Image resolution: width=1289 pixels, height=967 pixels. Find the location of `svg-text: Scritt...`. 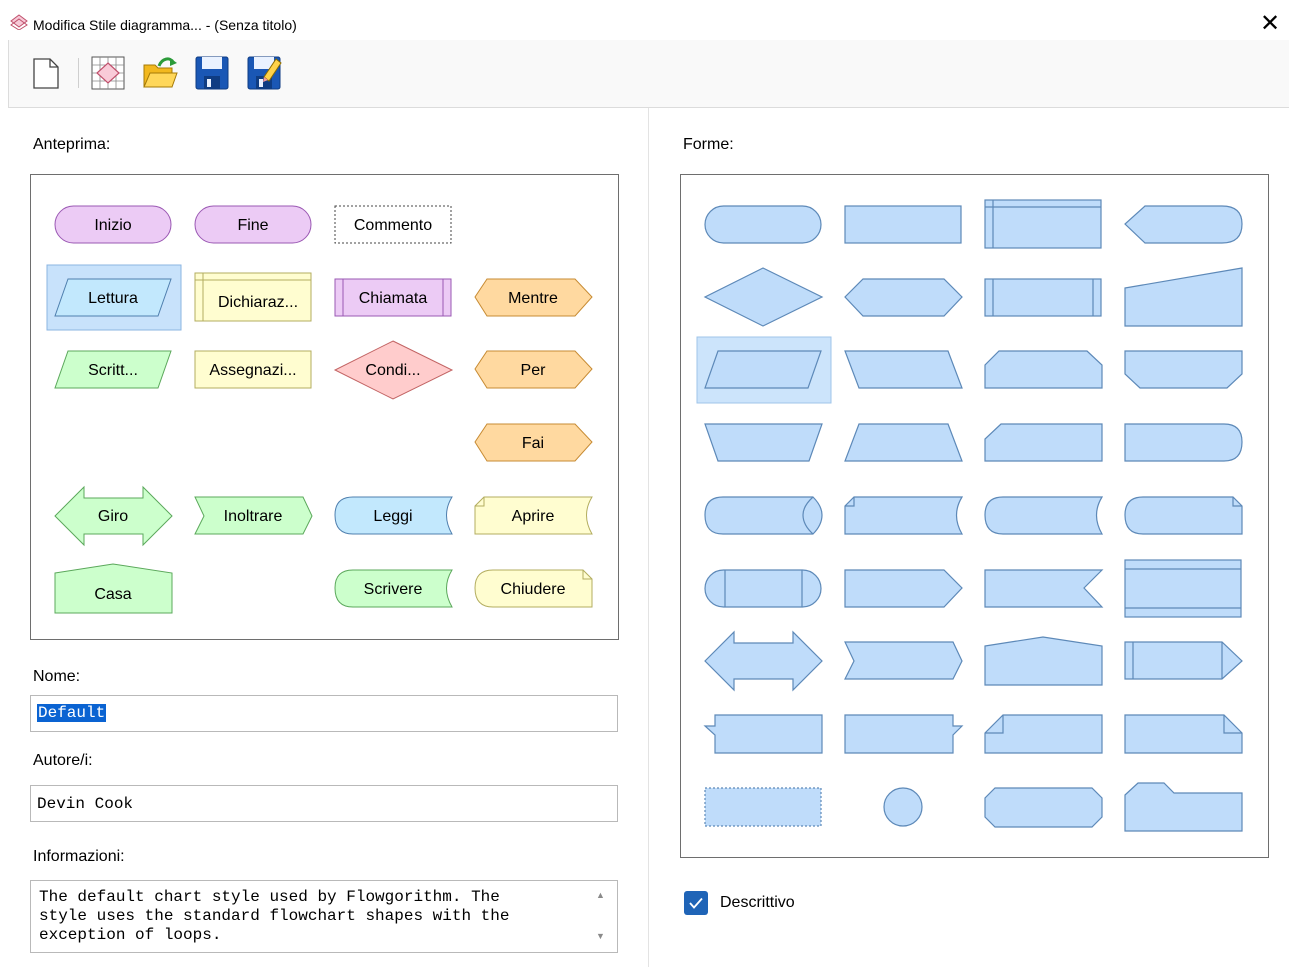

svg-text: Scritt... is located at coordinates (113, 370).